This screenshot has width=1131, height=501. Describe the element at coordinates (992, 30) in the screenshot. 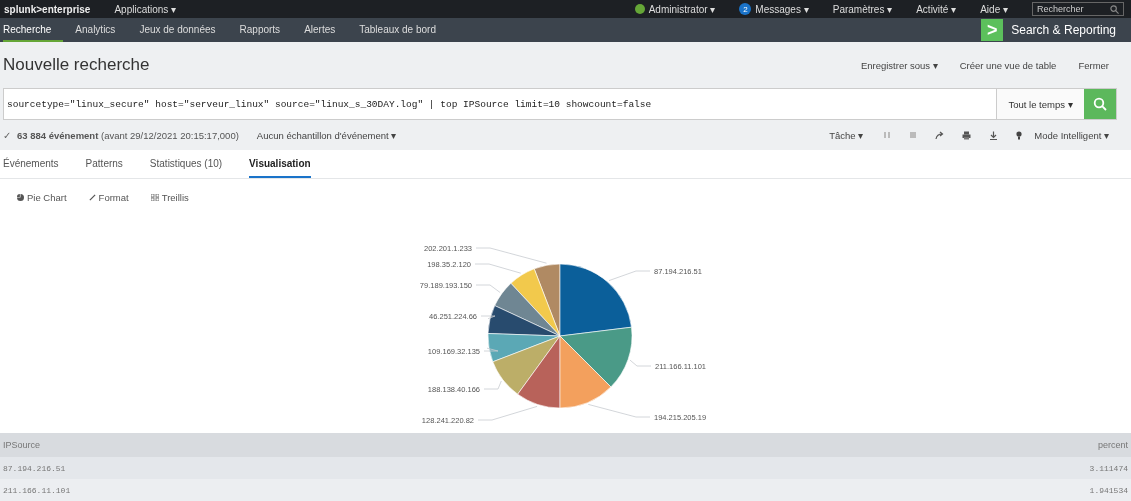

I see `app-logo: >` at that location.